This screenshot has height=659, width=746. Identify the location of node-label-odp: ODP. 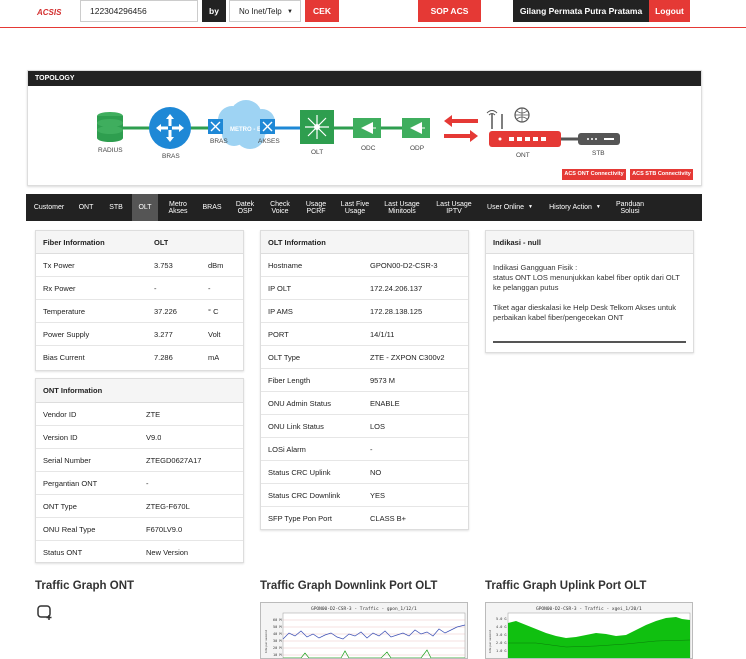
(417, 148).